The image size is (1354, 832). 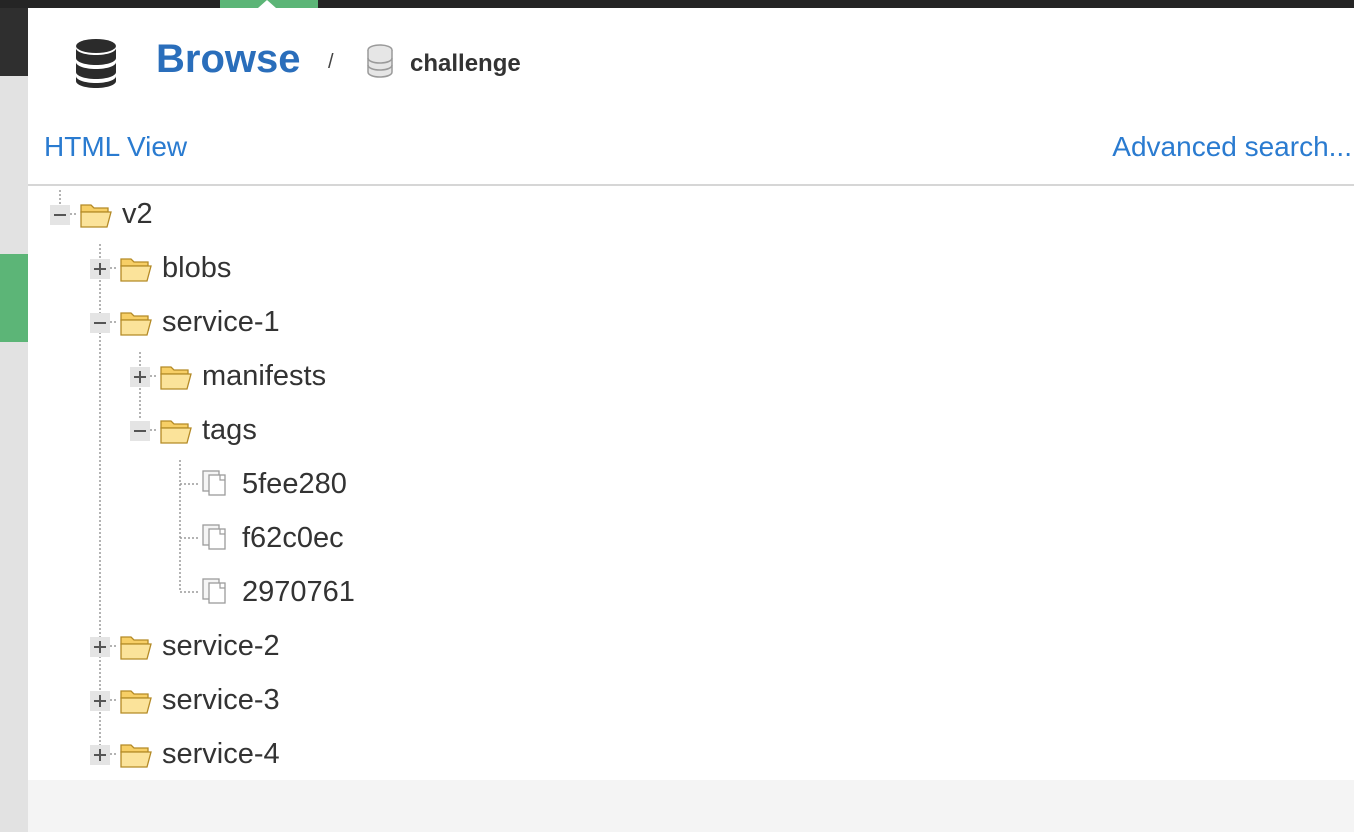 I want to click on tree-node-label: v2, so click(x=137, y=214).